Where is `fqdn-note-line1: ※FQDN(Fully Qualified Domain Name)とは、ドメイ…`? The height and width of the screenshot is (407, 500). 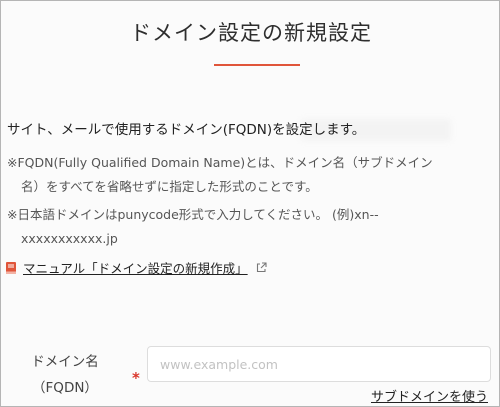 fqdn-note-line1: ※FQDN(Fully Qualified Domain Name)とは、ドメイ… is located at coordinates (220, 162).